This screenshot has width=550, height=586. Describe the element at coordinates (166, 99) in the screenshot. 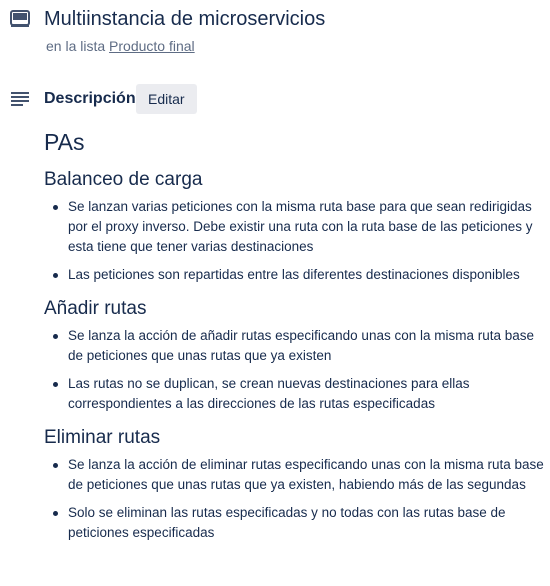

I see `edit-description-button: Editar` at that location.